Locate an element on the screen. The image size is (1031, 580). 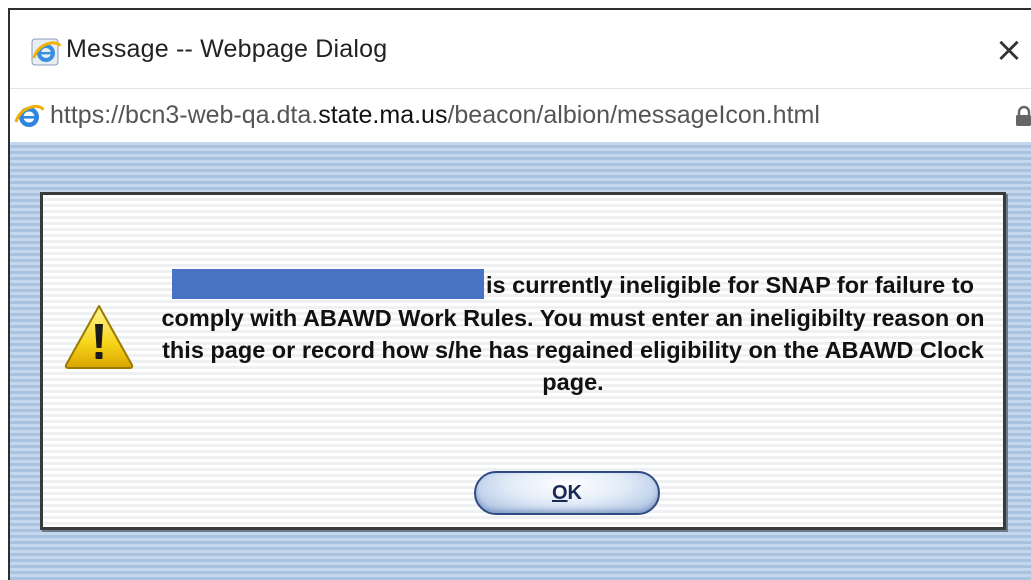
ok-mnemonic: O is located at coordinates (559, 492).